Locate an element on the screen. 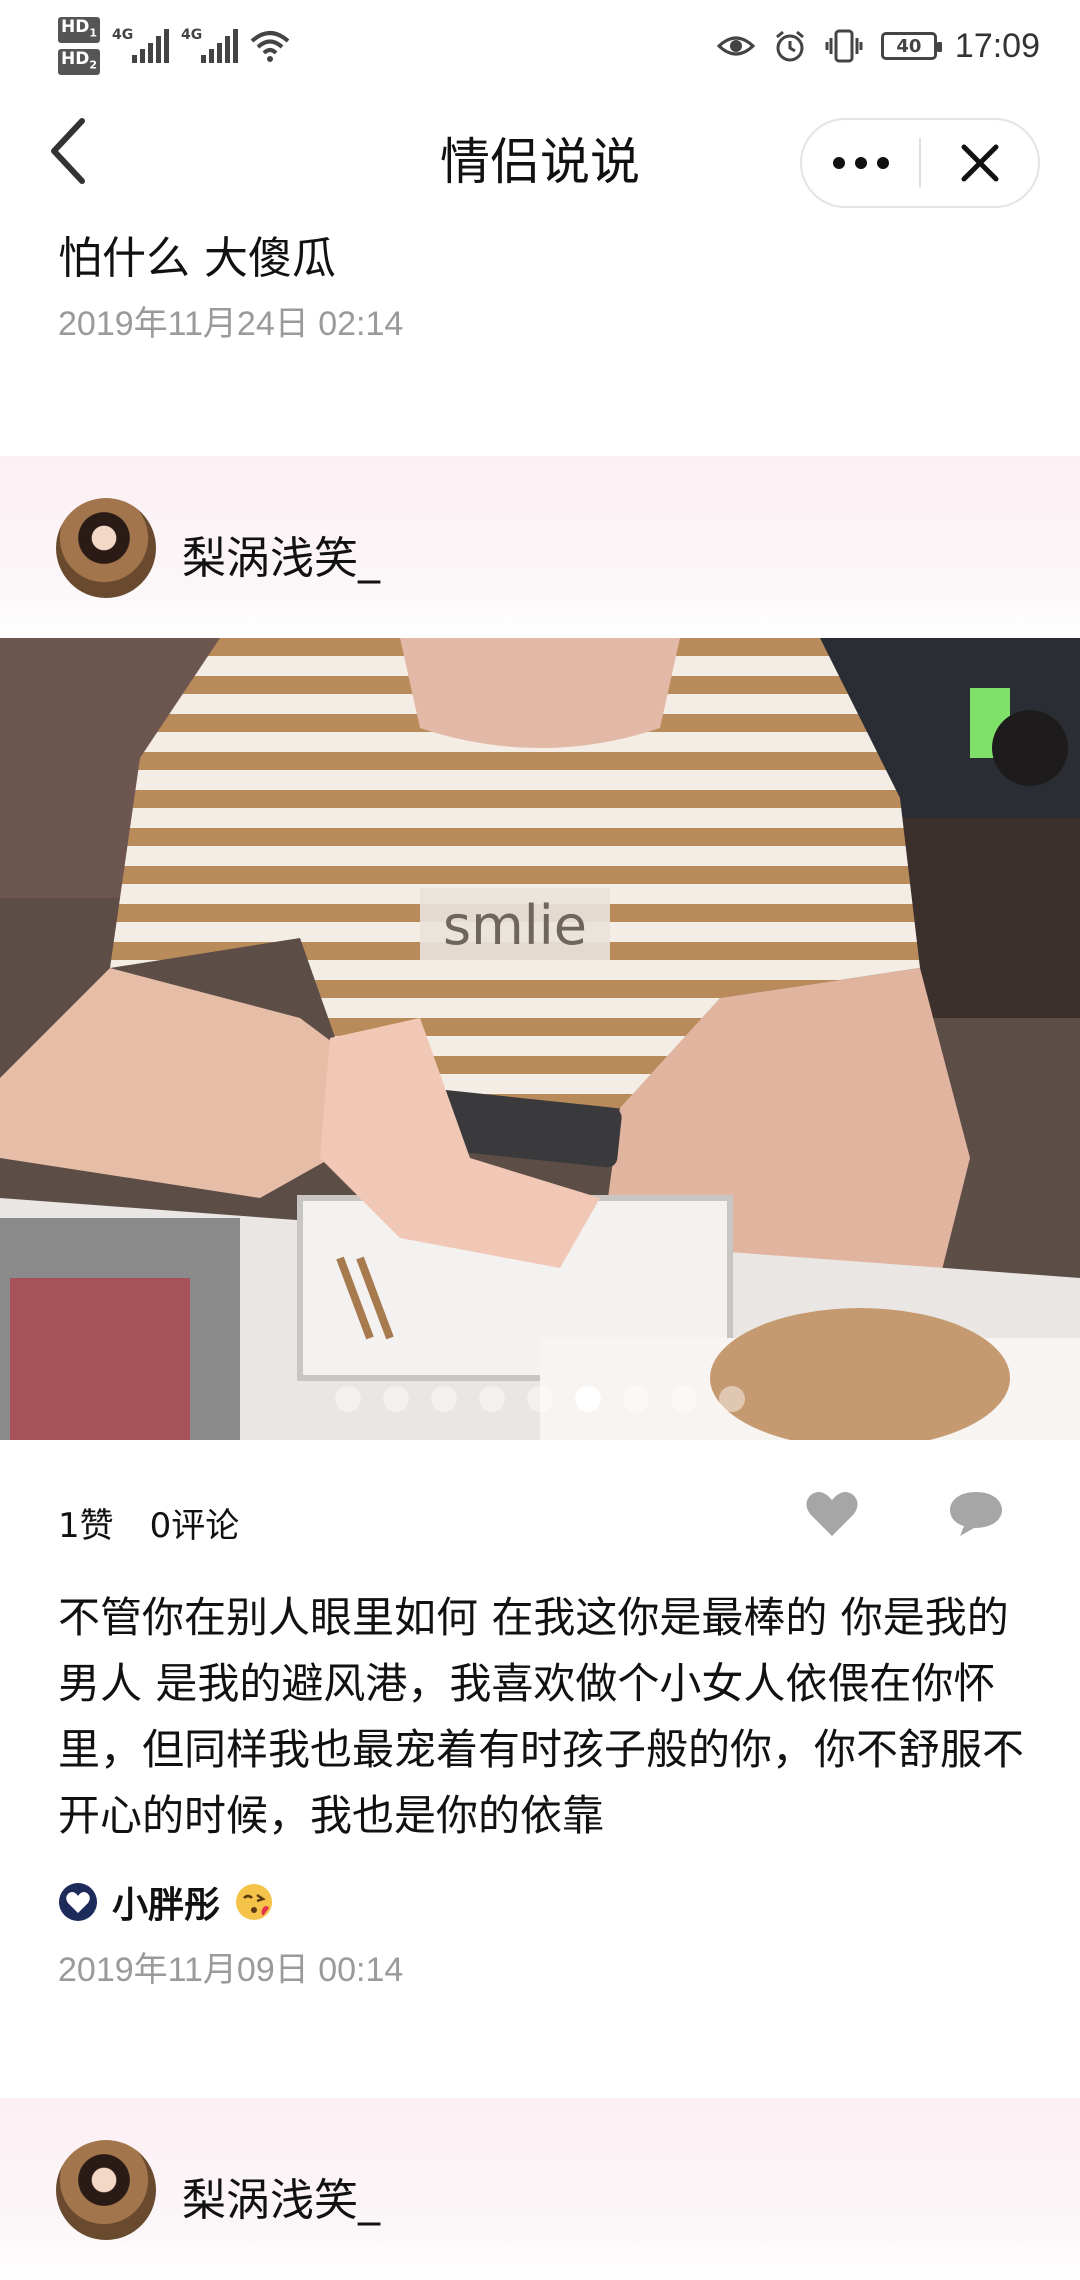  wifi-icon is located at coordinates (270, 46).